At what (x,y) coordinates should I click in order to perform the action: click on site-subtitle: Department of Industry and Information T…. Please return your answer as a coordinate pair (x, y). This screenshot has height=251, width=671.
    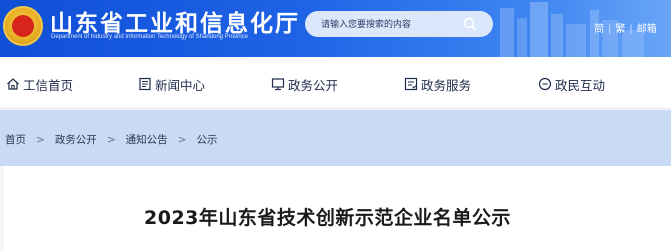
    Looking at the image, I should click on (150, 37).